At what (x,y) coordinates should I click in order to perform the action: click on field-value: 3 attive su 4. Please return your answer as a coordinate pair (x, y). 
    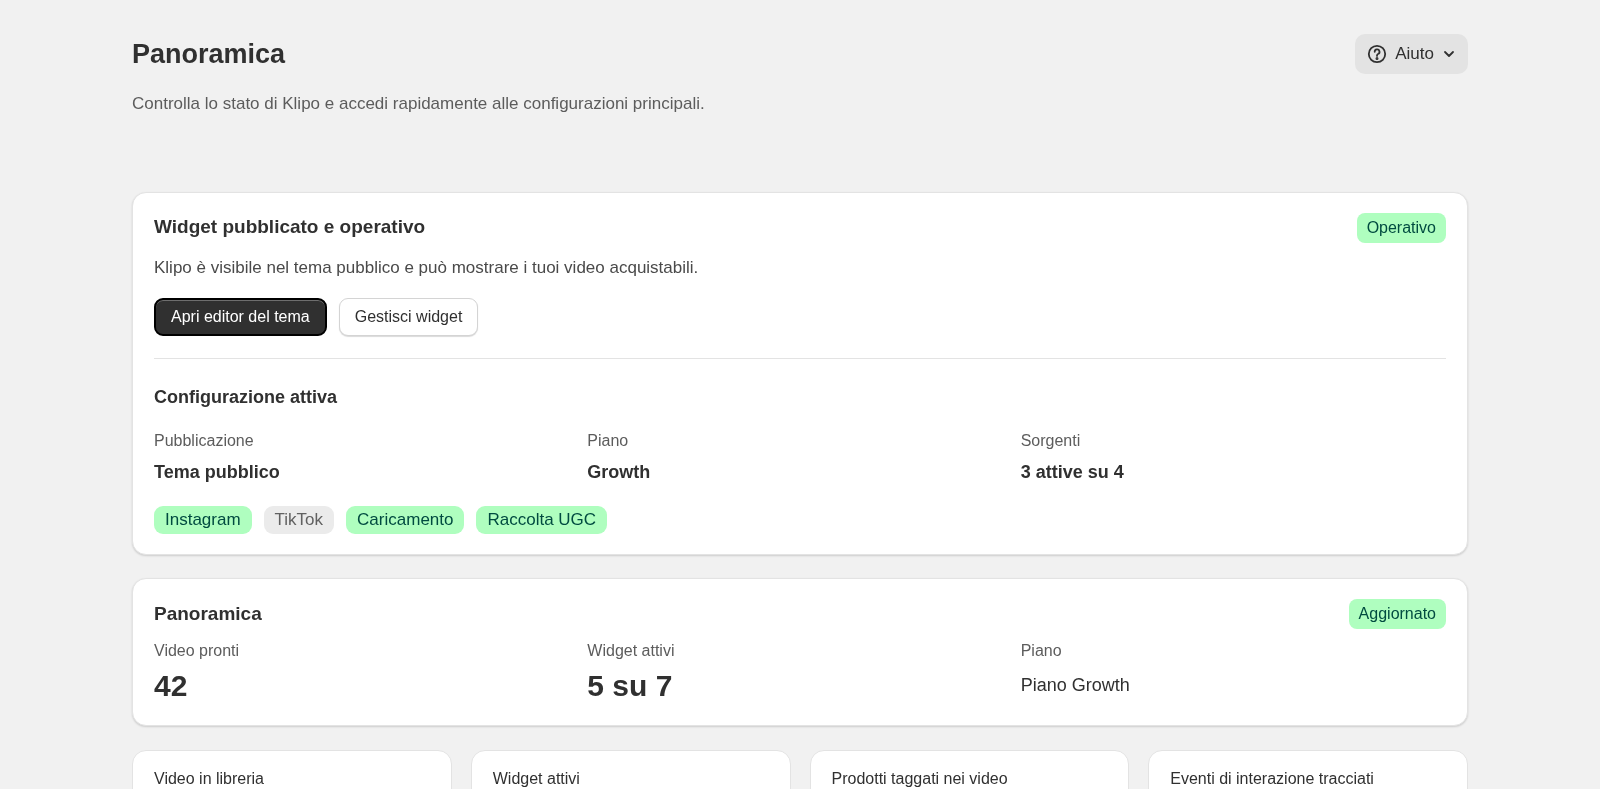
    Looking at the image, I should click on (1072, 472).